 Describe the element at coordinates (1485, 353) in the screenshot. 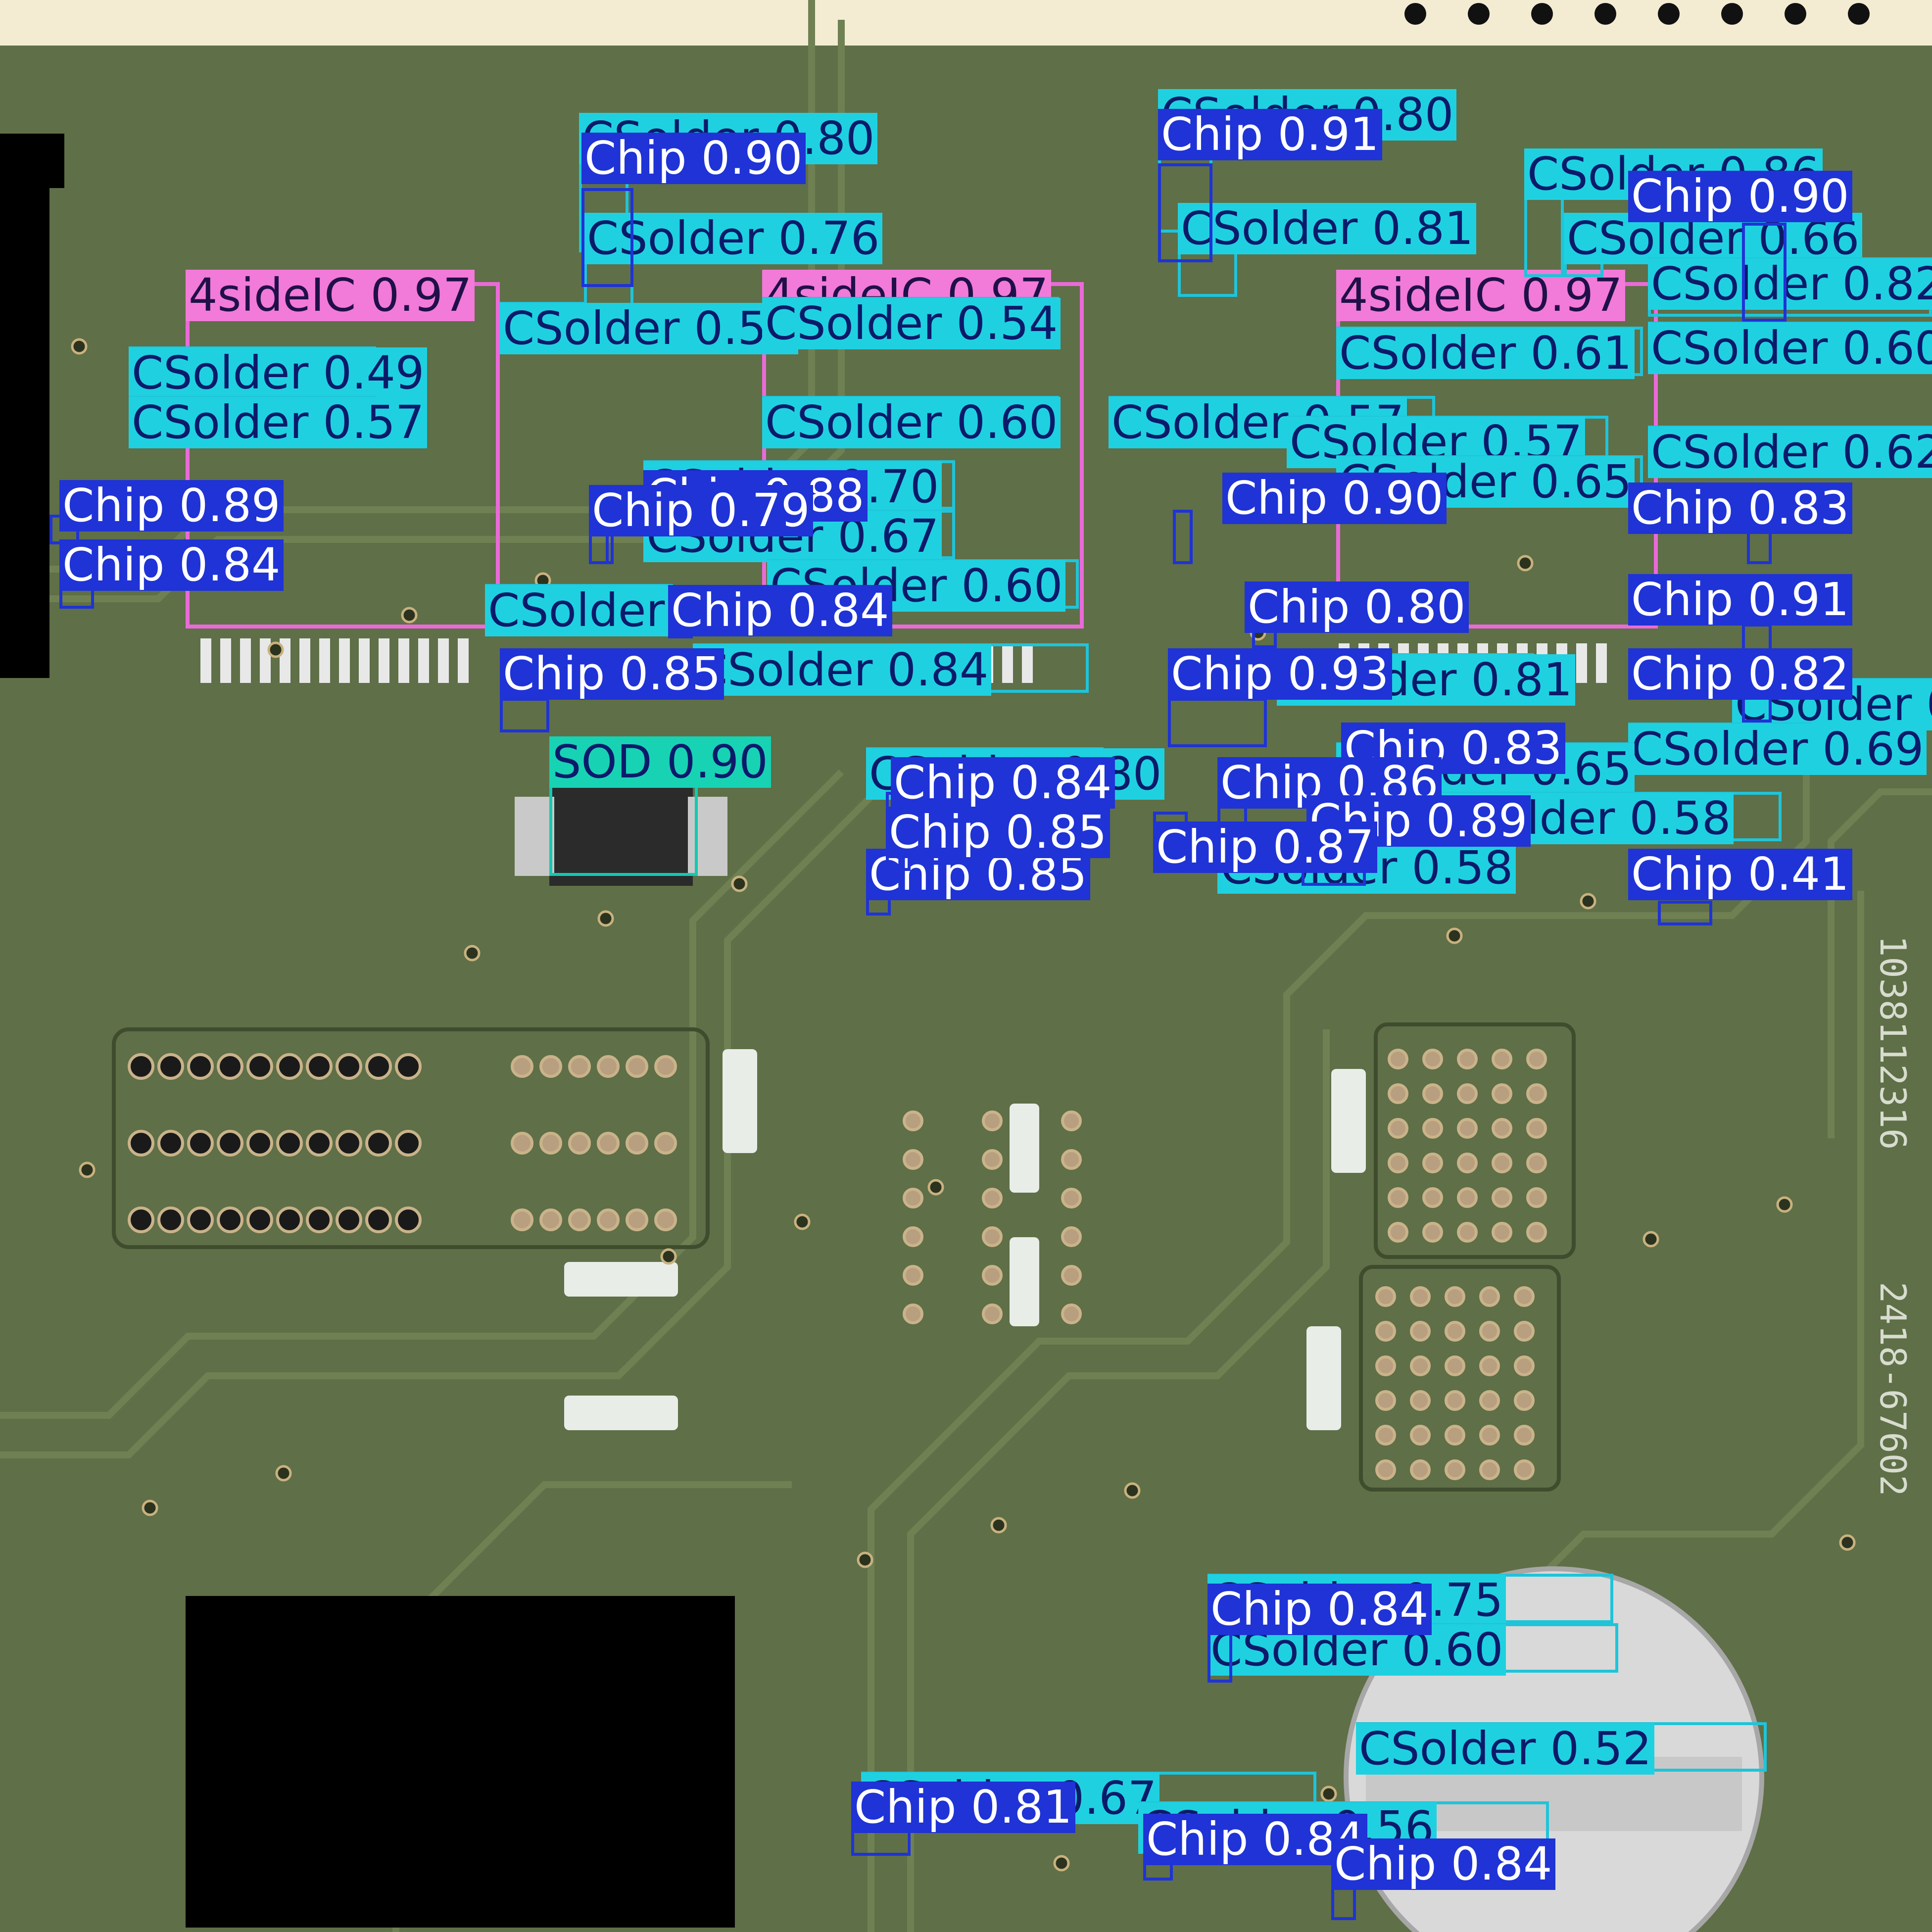

I see `detection-label-csolder: CSolder 0.61` at that location.